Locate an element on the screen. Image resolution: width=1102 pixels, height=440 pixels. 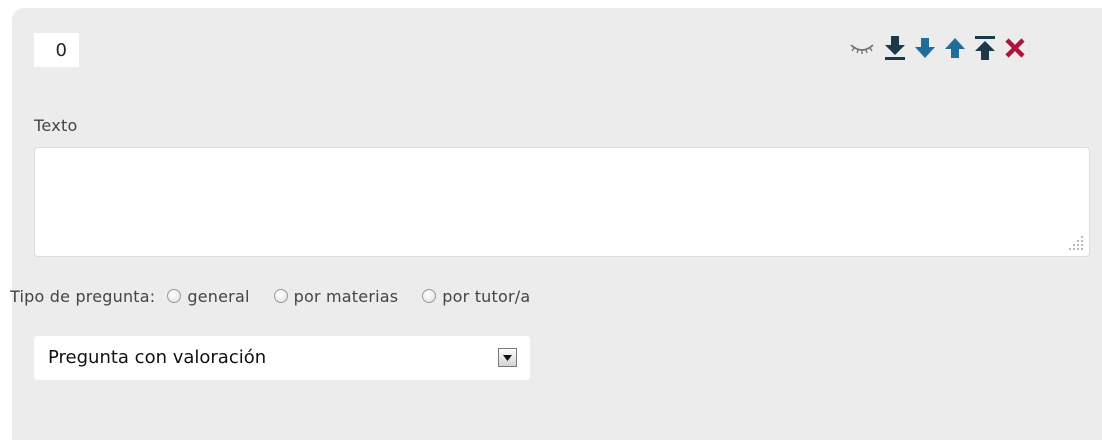
answer-type-selected: Pregunta con valoración is located at coordinates (157, 357).